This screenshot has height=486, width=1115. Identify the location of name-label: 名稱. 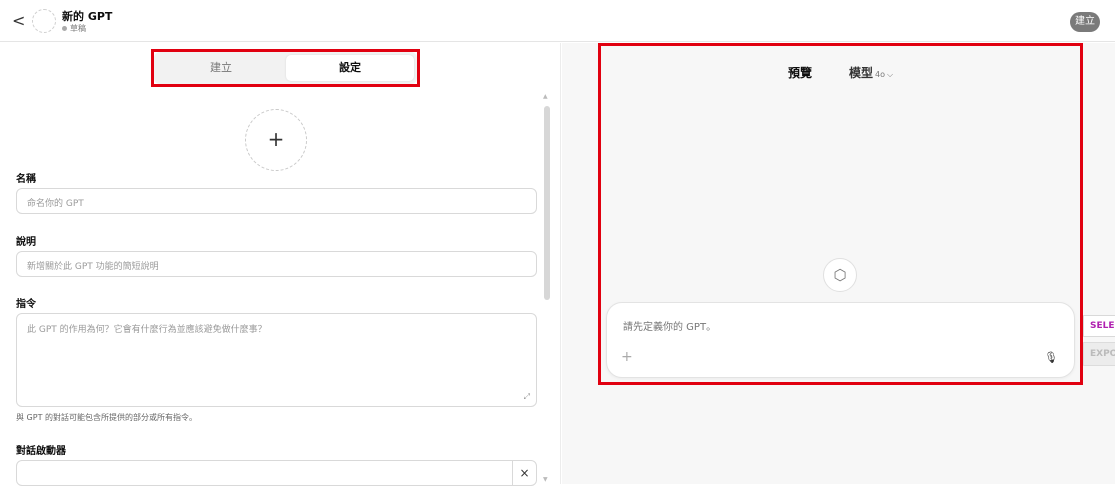
(26, 179).